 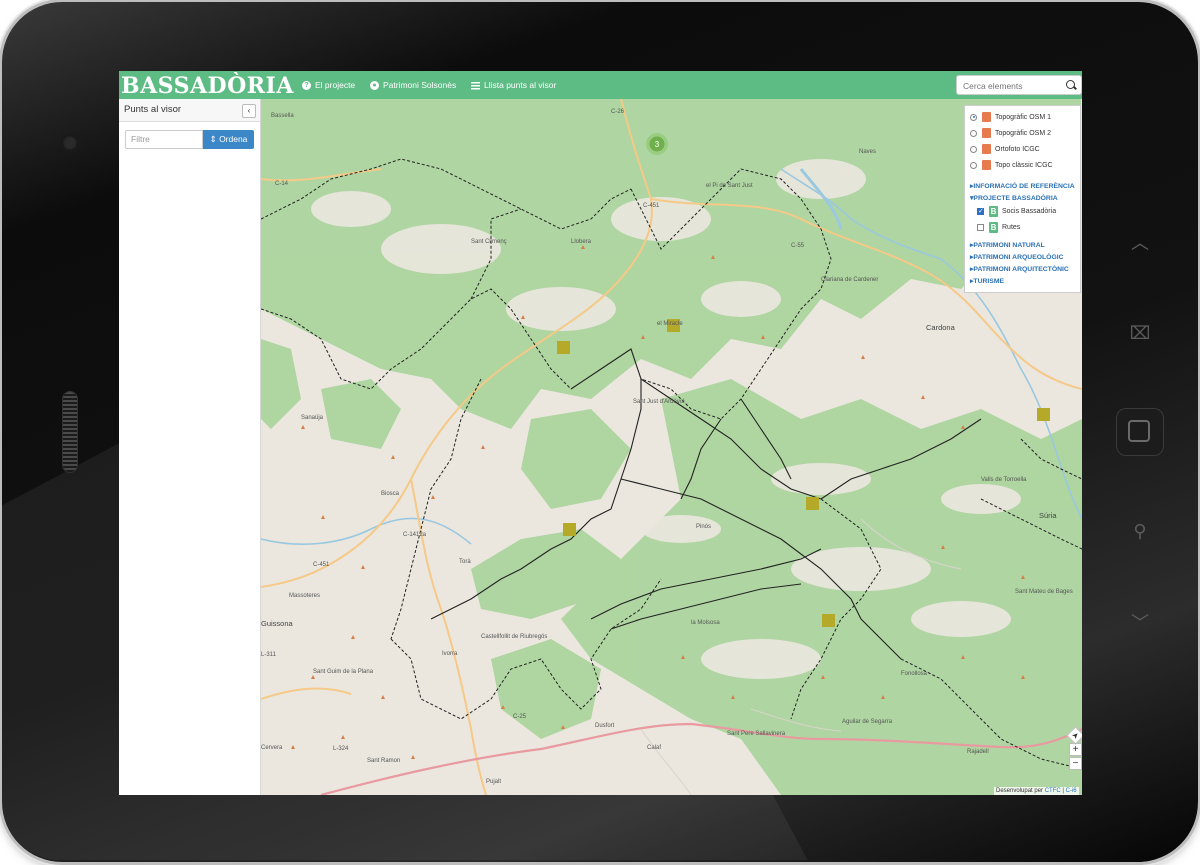 I want to click on nav-el-projecte-label: El projecte, so click(x=335, y=85).